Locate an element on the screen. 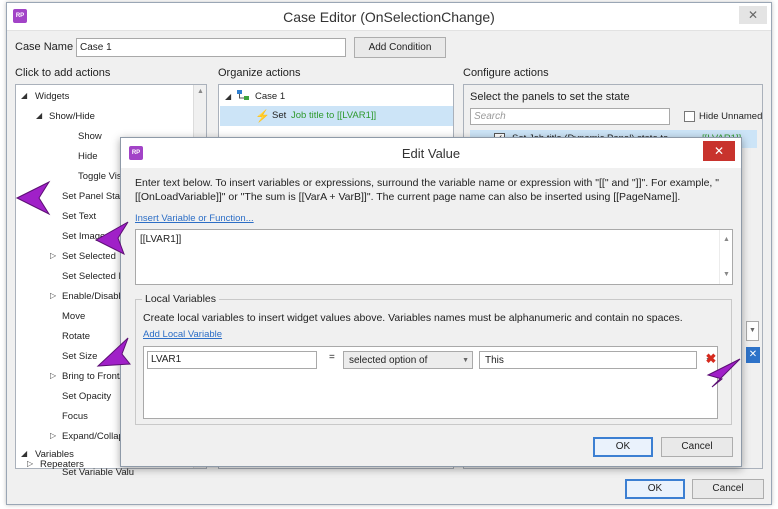 The image size is (778, 509). middle-panel-heading: Organize actions is located at coordinates (259, 73).